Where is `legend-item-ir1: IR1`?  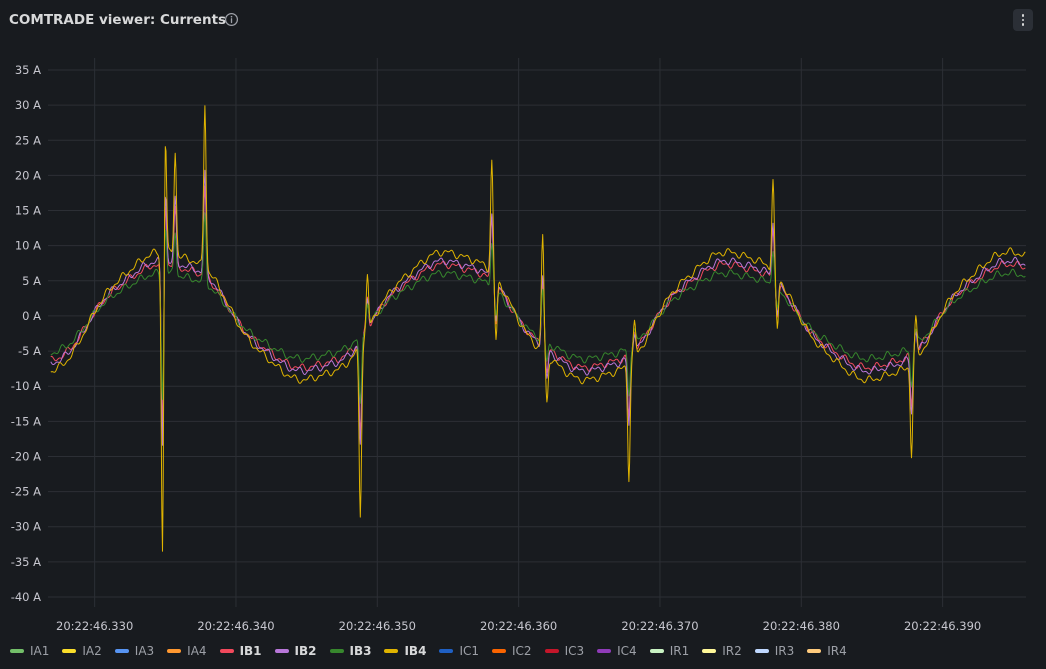 legend-item-ir1: IR1 is located at coordinates (669, 651).